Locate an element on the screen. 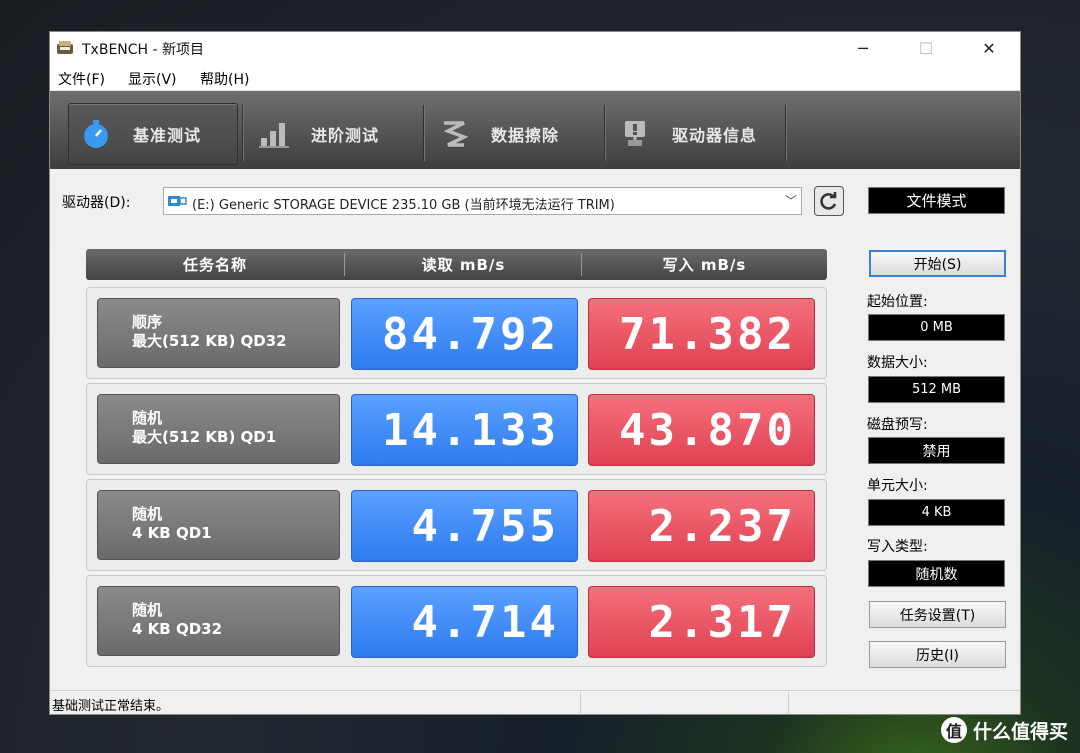  task-button: 随机 最大(512 KB) QD1 is located at coordinates (218, 429).